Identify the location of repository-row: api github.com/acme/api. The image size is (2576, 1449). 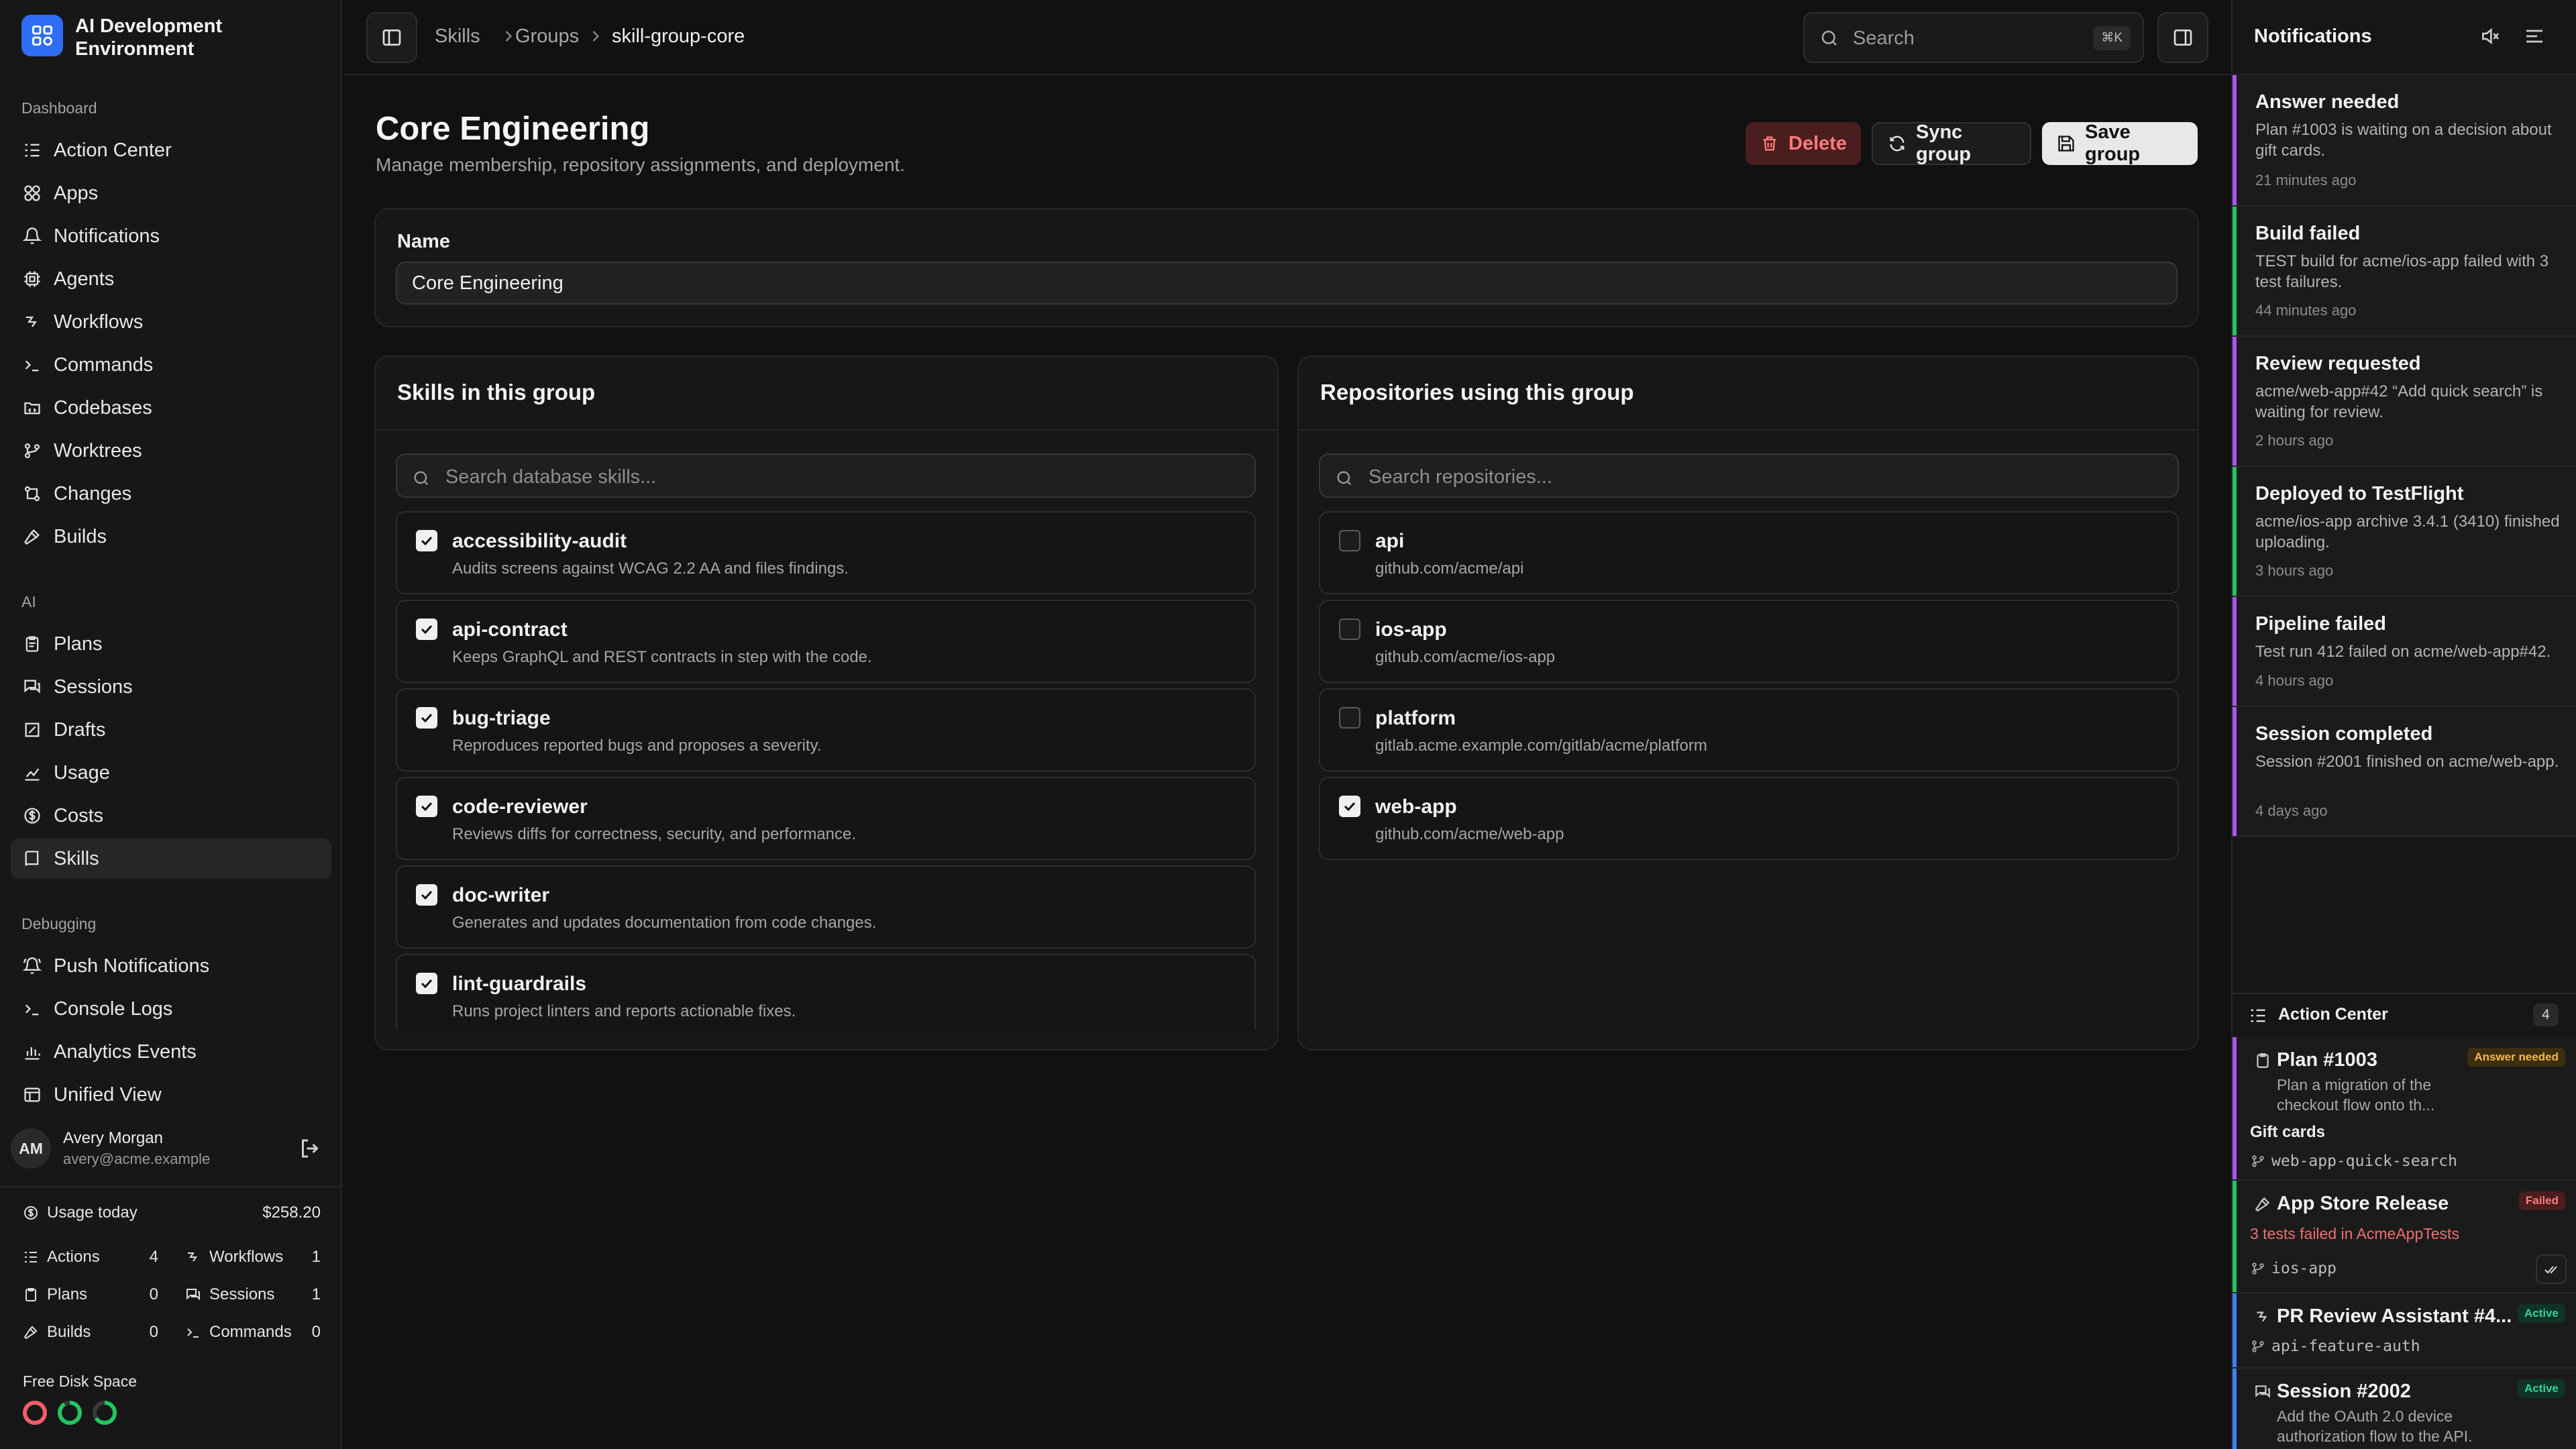
(1749, 552).